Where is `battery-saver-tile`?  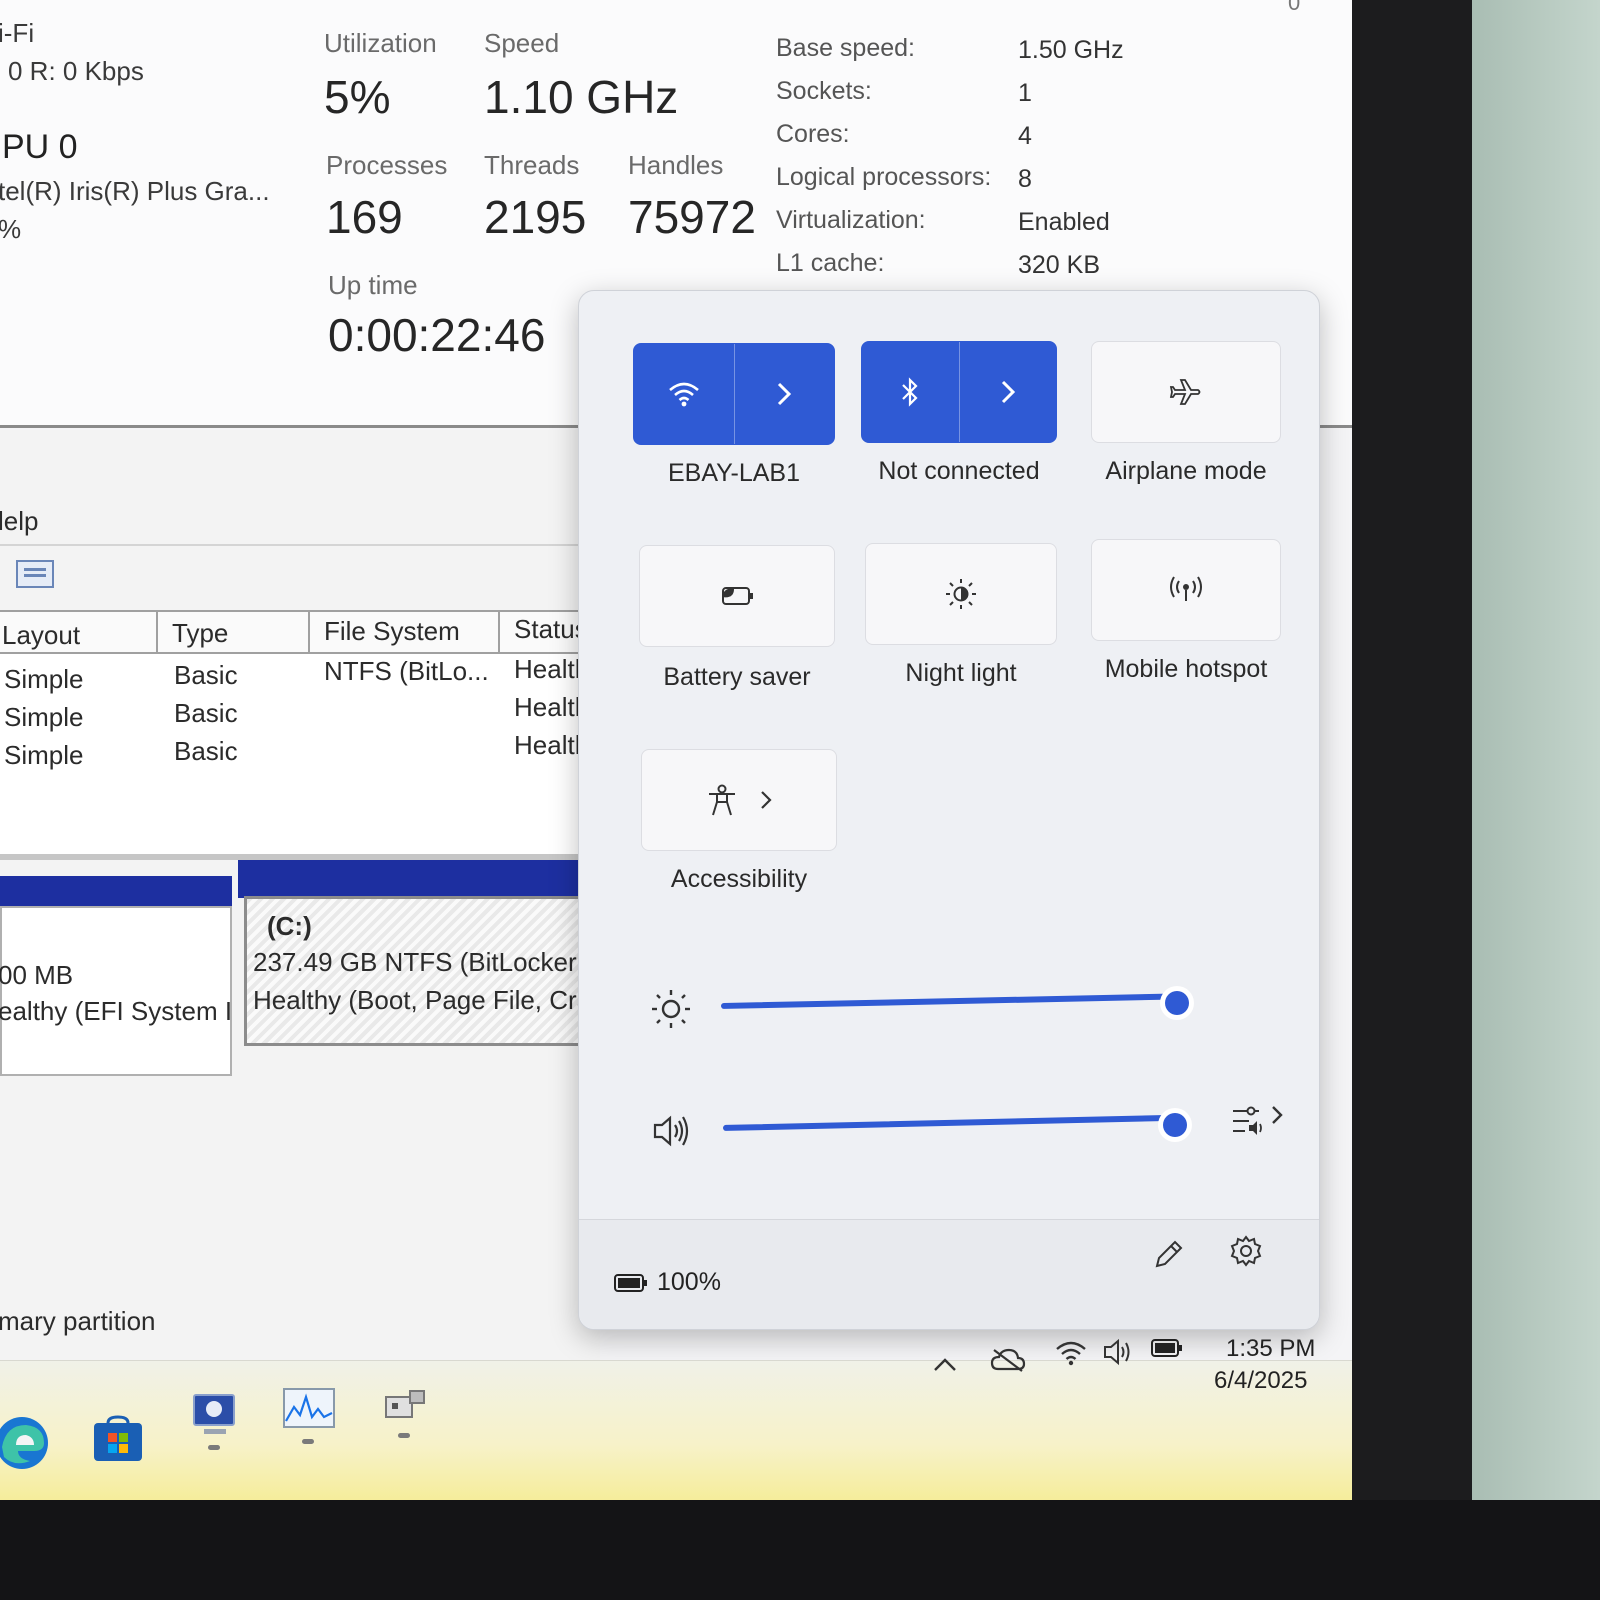 battery-saver-tile is located at coordinates (737, 596).